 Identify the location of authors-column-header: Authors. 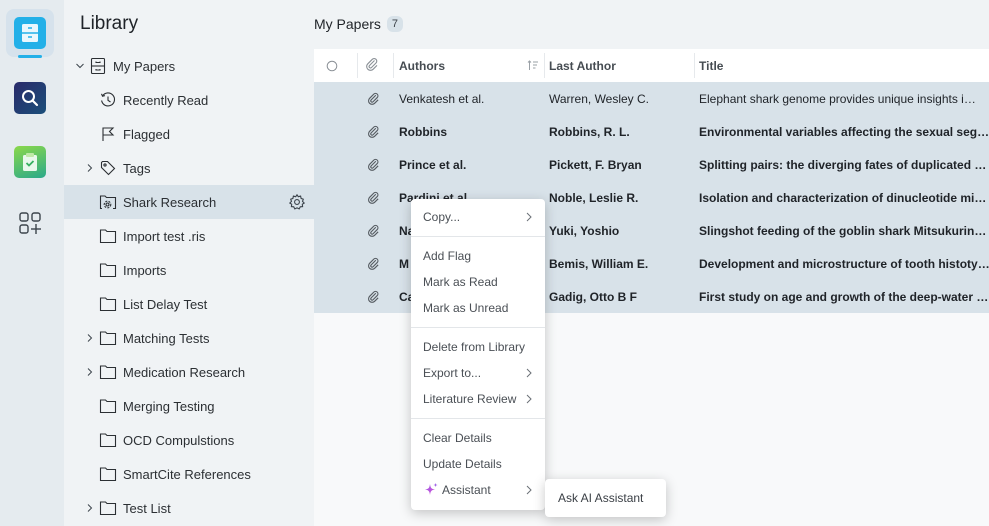
(469, 65).